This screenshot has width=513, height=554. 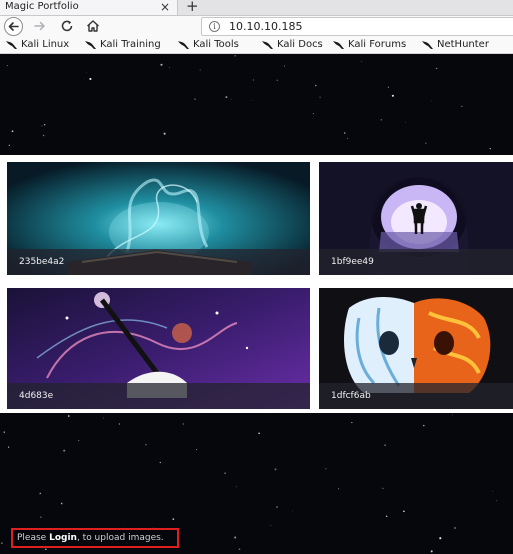 What do you see at coordinates (416, 262) in the screenshot?
I see `image-caption: 1bf9ee49` at bounding box center [416, 262].